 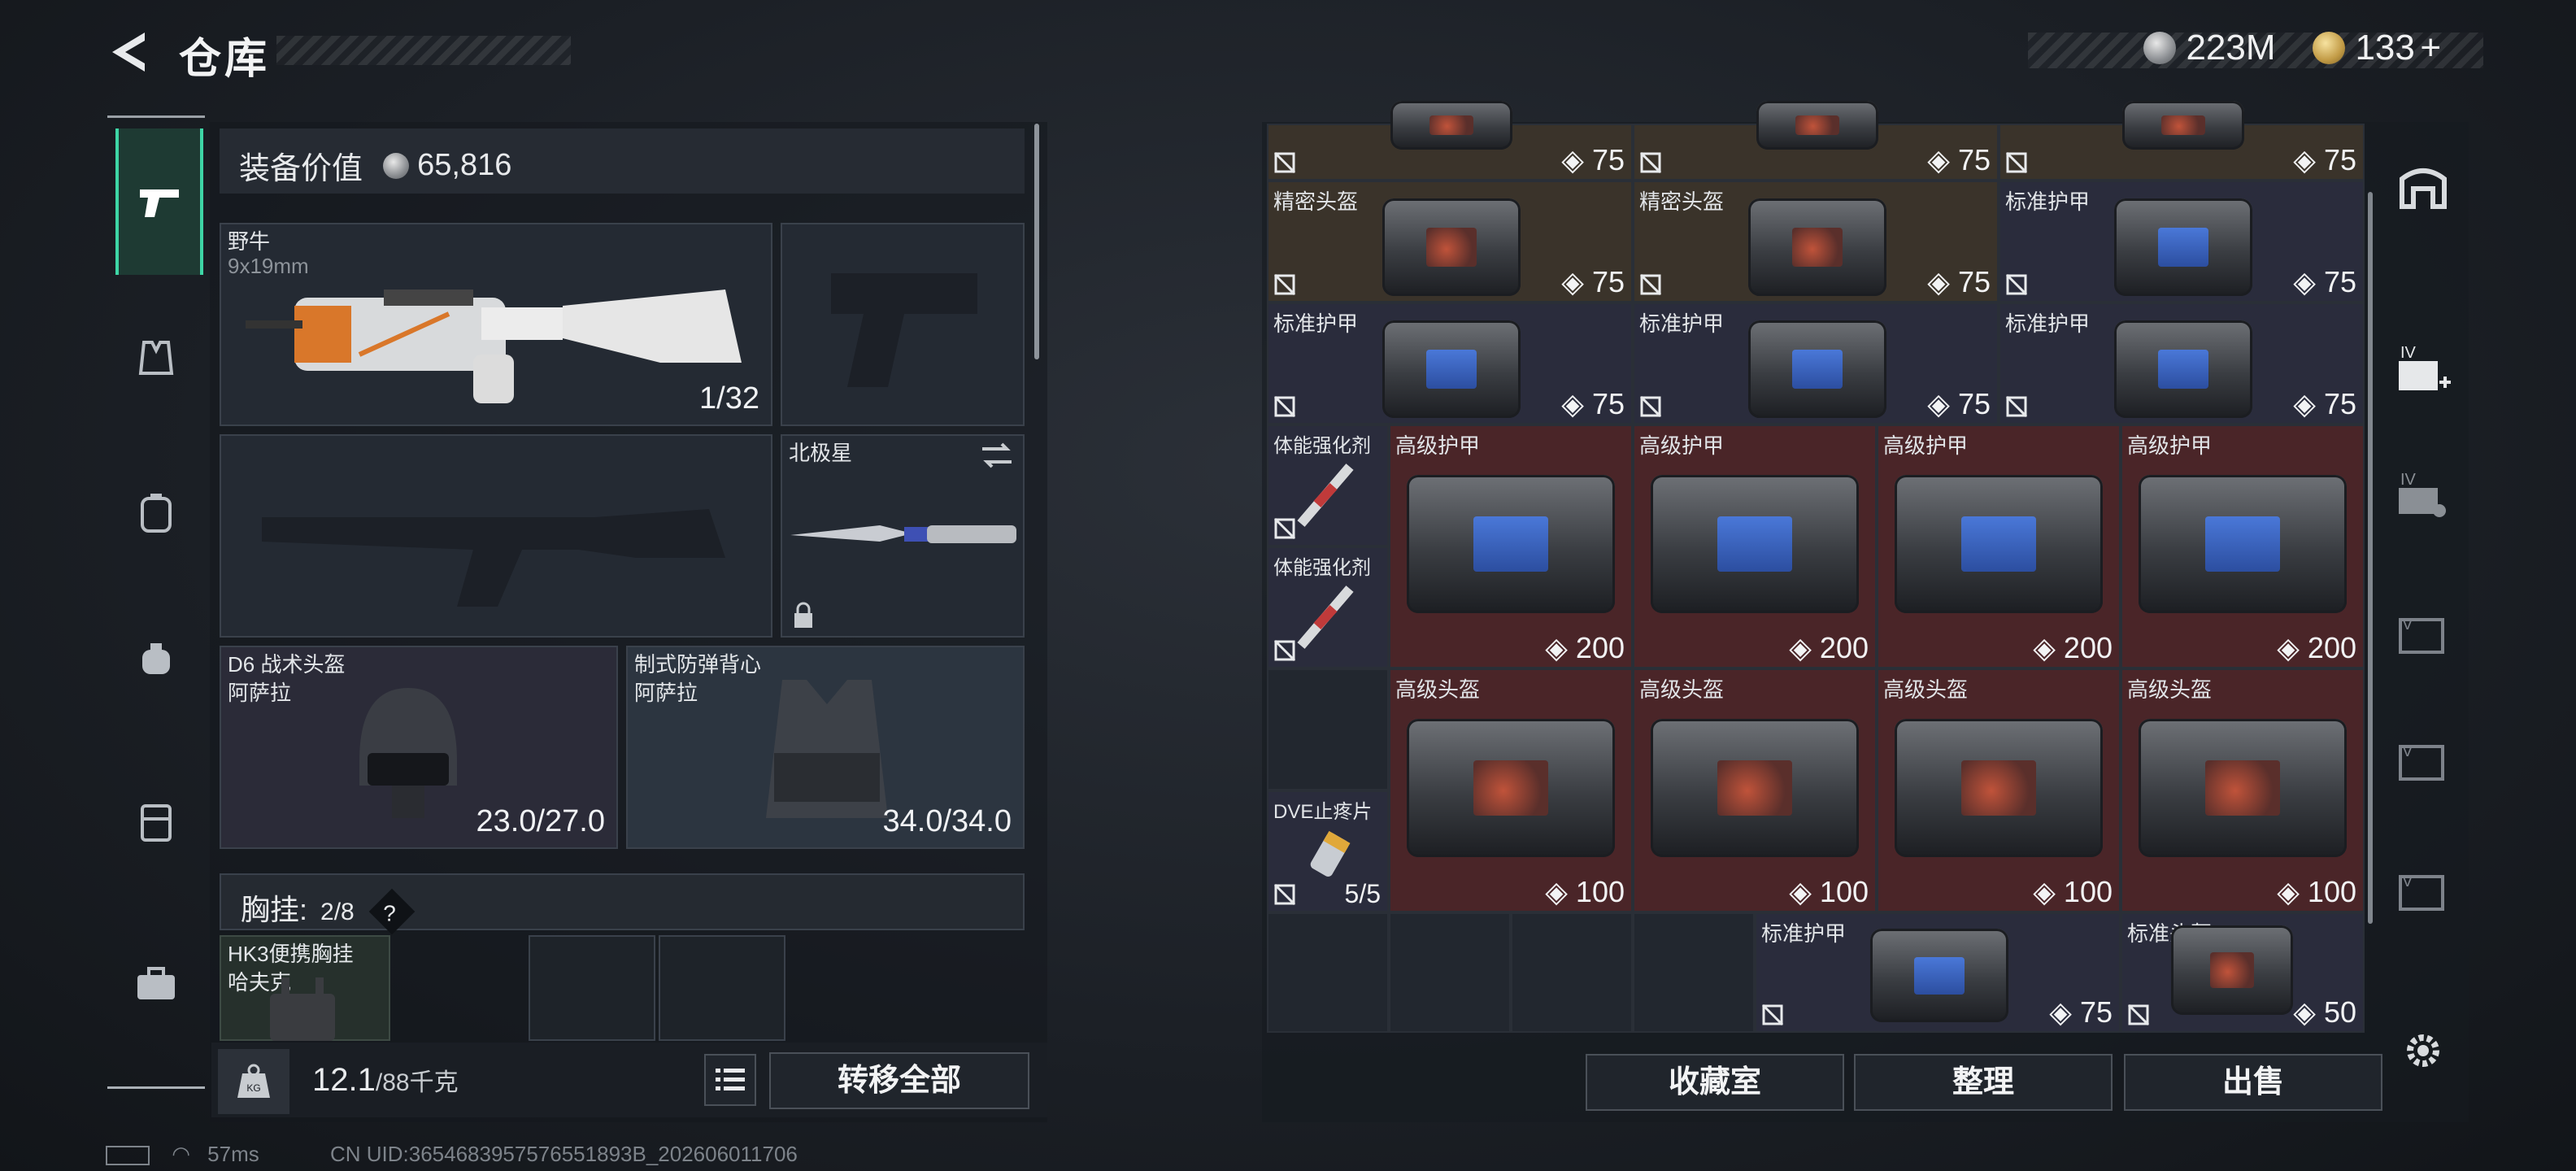 What do you see at coordinates (826, 748) in the screenshot?
I see `armor-slot: 制式防弹背心 阿萨拉 34.0/34.0` at bounding box center [826, 748].